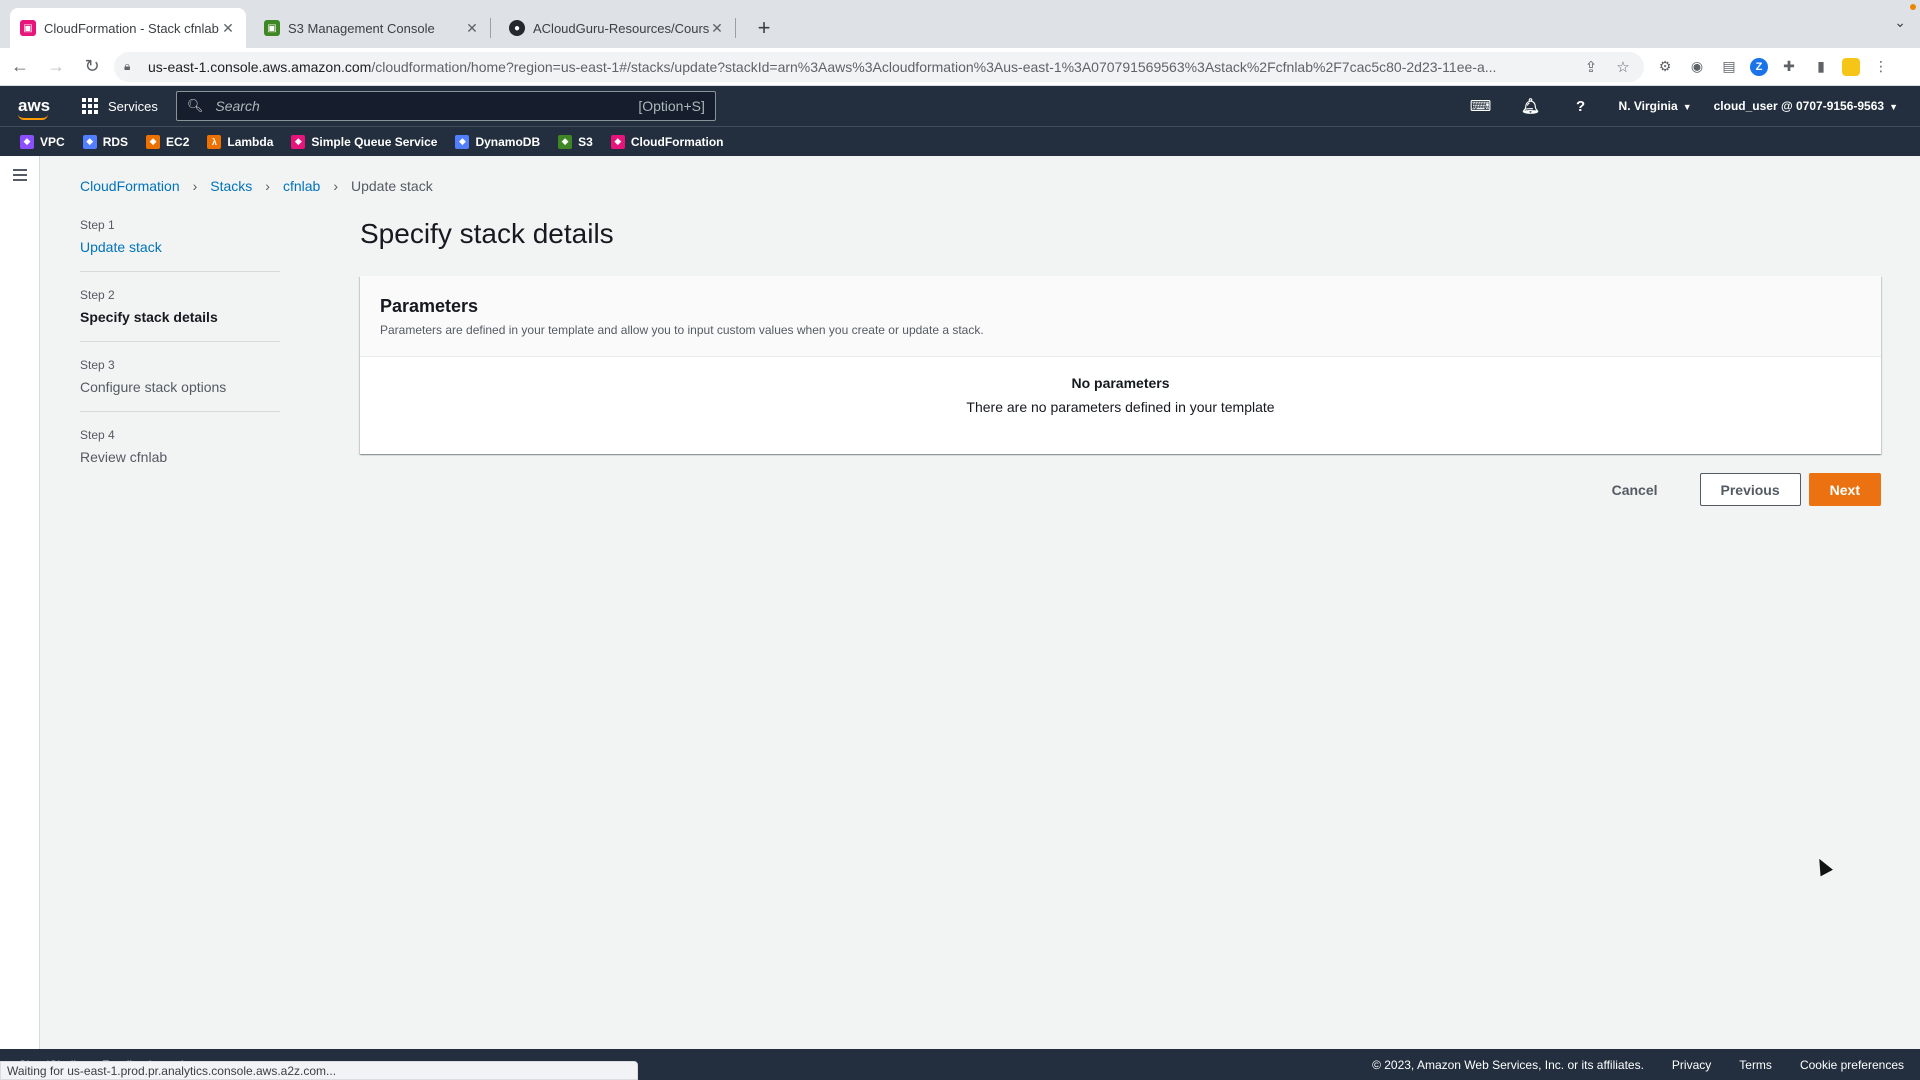  Describe the element at coordinates (462, 141) in the screenshot. I see `dynamodb-service-icon: ◆` at that location.